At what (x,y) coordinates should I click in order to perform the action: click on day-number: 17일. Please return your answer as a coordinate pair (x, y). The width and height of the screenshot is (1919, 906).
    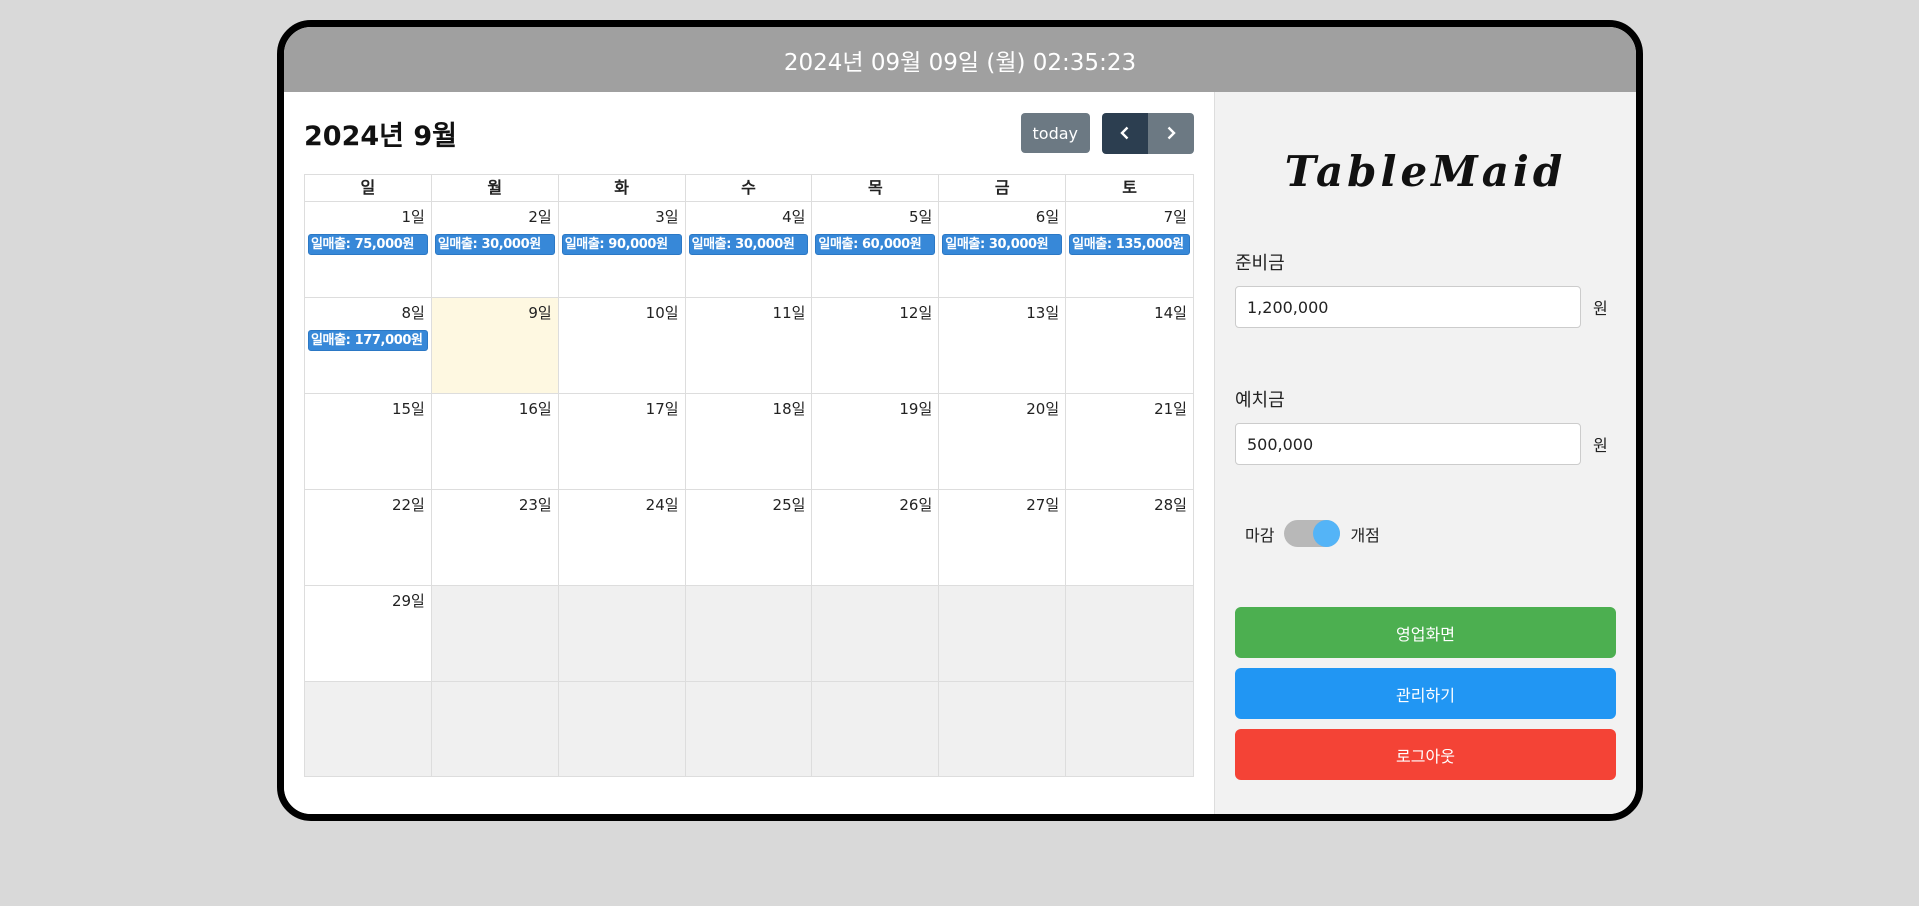
    Looking at the image, I should click on (662, 409).